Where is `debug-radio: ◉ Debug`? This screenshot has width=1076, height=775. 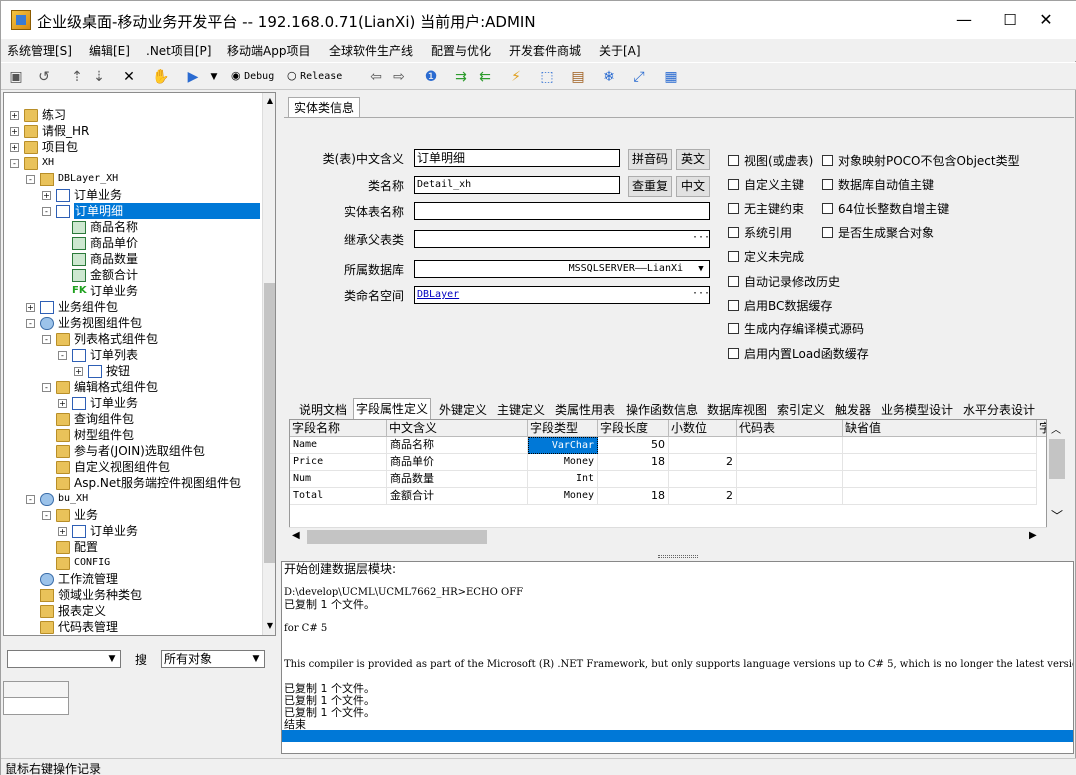 debug-radio: ◉ Debug is located at coordinates (252, 75).